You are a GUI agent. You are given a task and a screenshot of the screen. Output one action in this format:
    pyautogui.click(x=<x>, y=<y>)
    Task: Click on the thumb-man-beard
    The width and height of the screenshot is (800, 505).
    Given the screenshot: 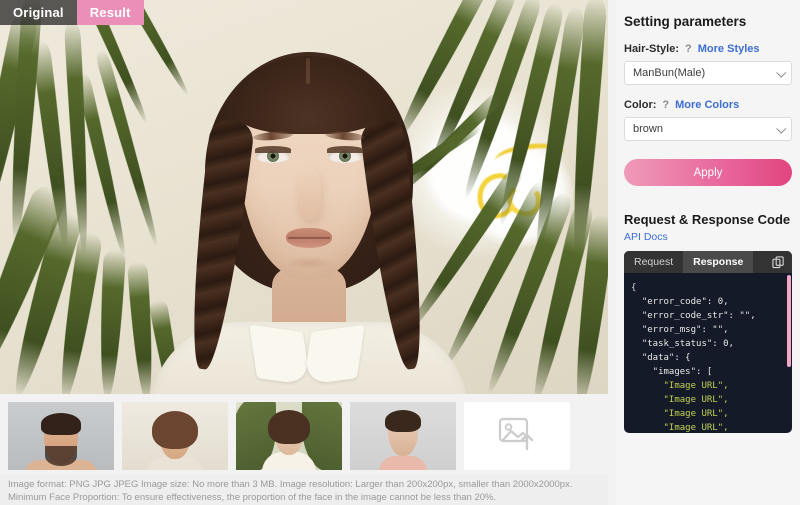 What is the action you would take?
    pyautogui.click(x=61, y=436)
    